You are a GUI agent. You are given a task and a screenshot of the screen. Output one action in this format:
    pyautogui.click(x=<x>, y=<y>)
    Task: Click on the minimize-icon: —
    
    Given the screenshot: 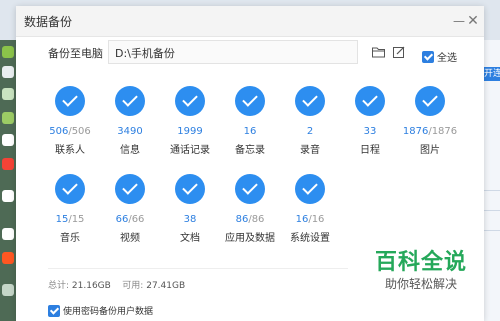 What is the action you would take?
    pyautogui.click(x=459, y=21)
    